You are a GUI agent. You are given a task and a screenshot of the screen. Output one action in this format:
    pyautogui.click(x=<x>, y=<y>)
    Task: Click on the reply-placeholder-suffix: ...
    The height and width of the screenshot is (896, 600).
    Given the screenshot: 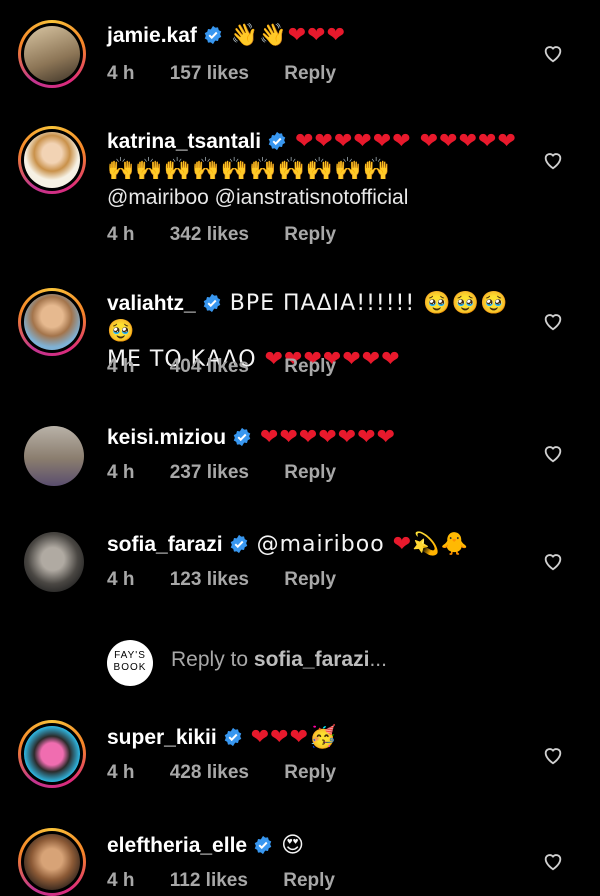 What is the action you would take?
    pyautogui.click(x=378, y=659)
    